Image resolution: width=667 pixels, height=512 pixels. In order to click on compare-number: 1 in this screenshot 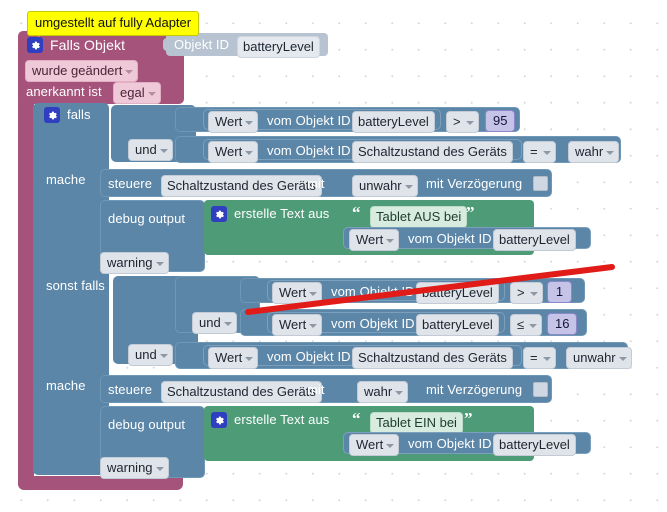, I will do `click(559, 292)`.